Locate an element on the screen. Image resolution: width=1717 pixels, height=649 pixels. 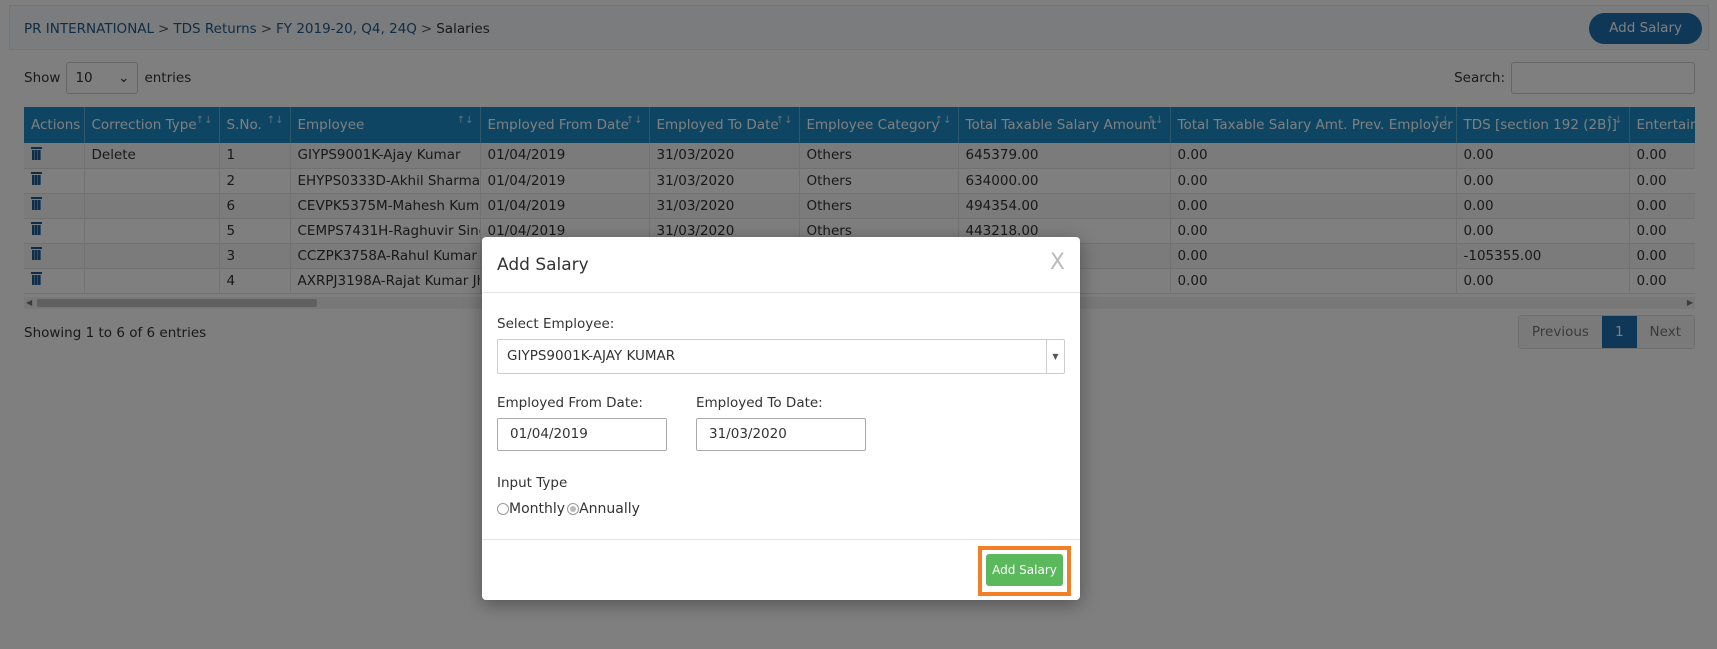
close-icon: X is located at coordinates (1057, 262).